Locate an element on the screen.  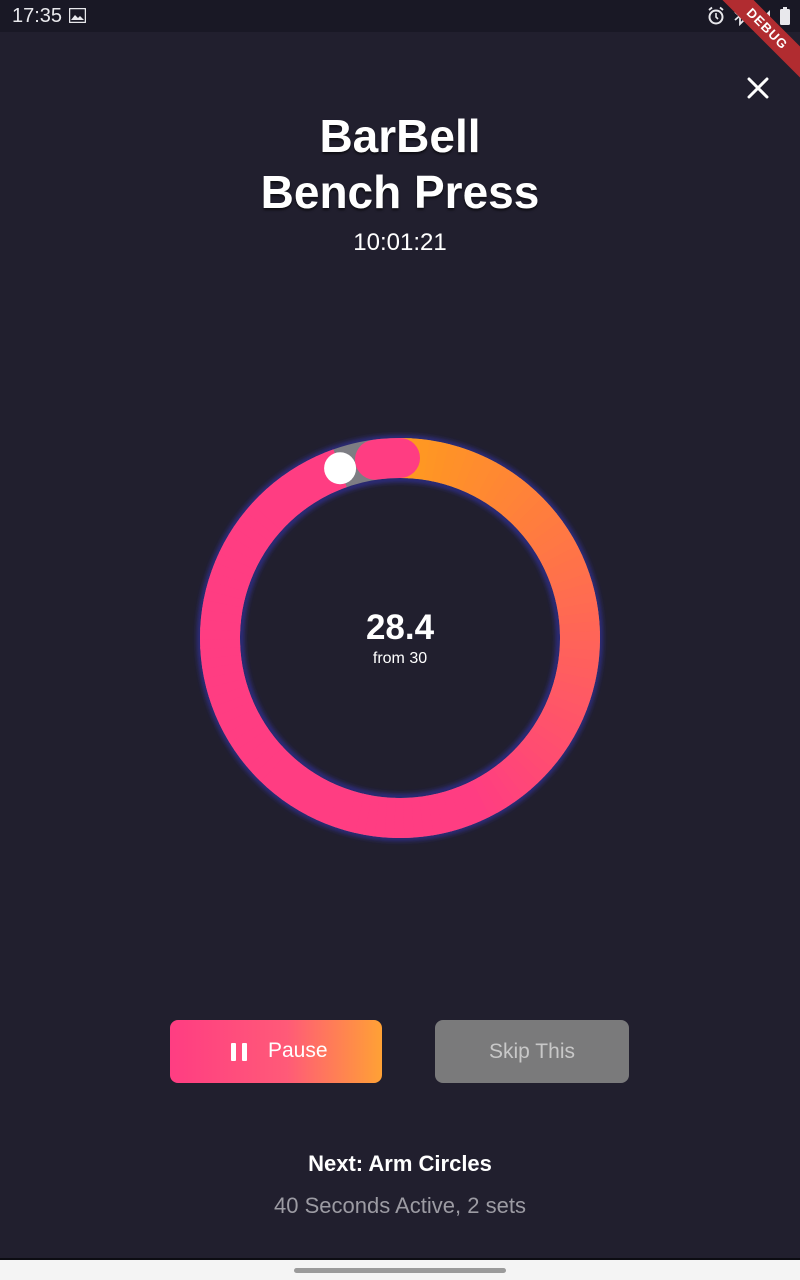
status-bar: 17:35 is located at coordinates (400, 16).